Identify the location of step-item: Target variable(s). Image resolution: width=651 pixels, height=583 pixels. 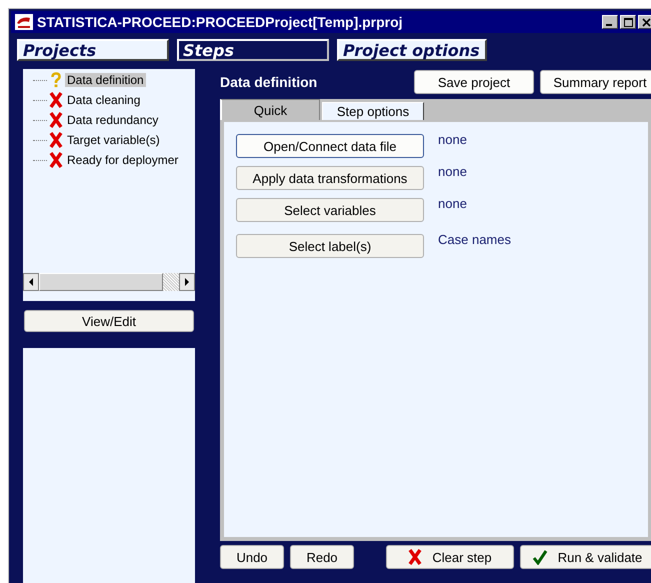
(113, 140).